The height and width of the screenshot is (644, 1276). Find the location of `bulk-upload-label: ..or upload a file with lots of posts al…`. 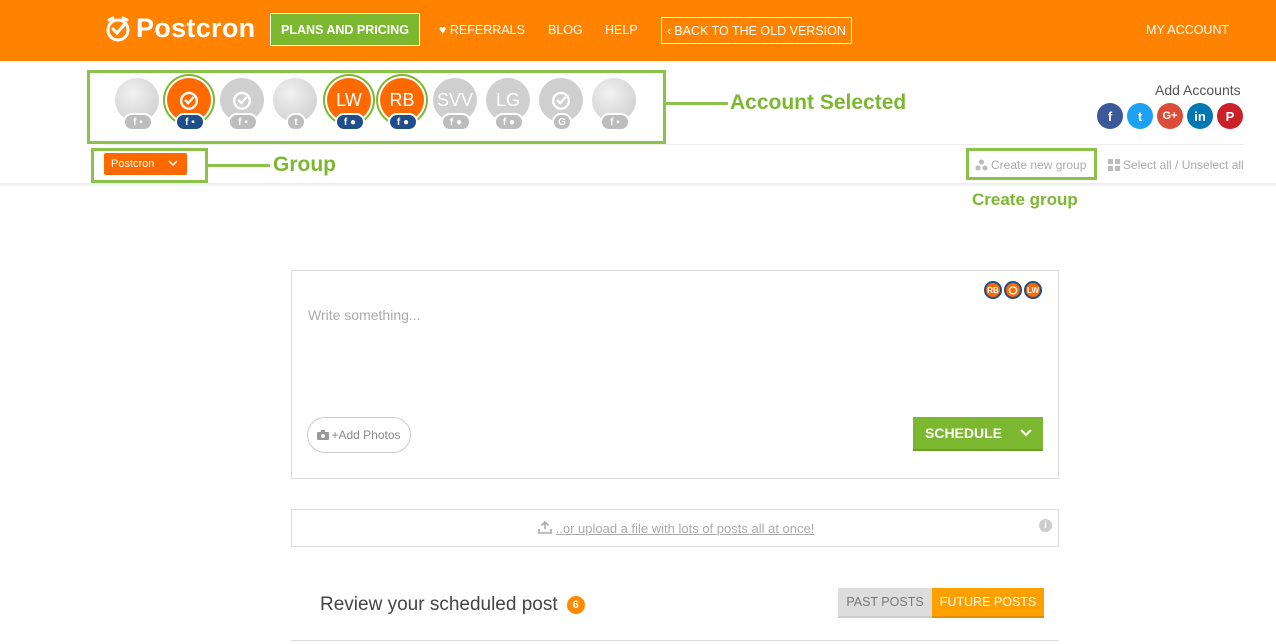

bulk-upload-label: ..or upload a file with lots of posts al… is located at coordinates (685, 528).